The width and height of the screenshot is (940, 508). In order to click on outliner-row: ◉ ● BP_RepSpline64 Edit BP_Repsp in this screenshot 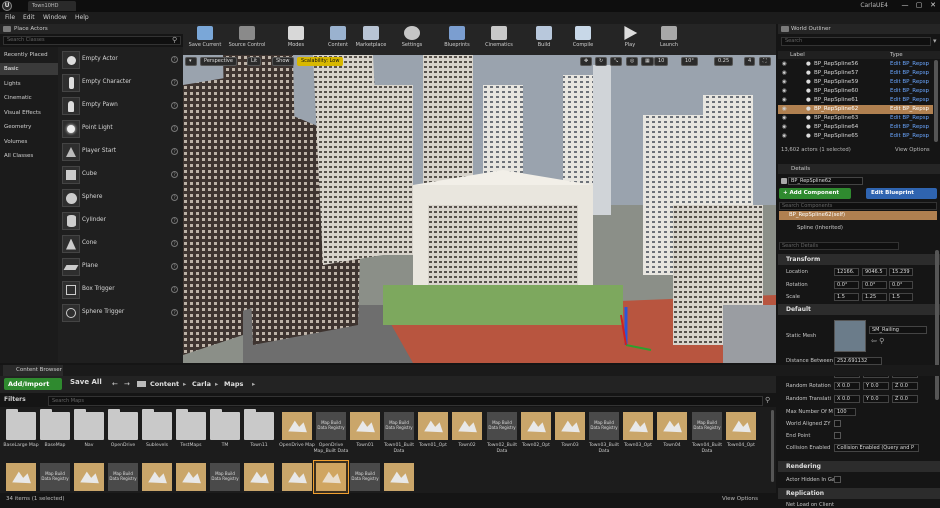, I will do `click(855, 127)`.